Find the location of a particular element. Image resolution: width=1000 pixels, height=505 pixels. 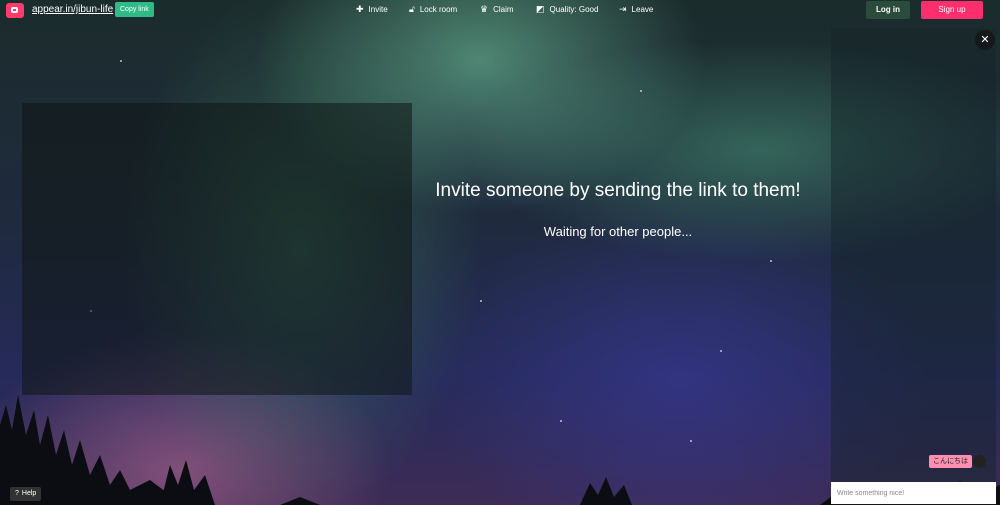

lock-room-label: Lock room is located at coordinates (438, 9).